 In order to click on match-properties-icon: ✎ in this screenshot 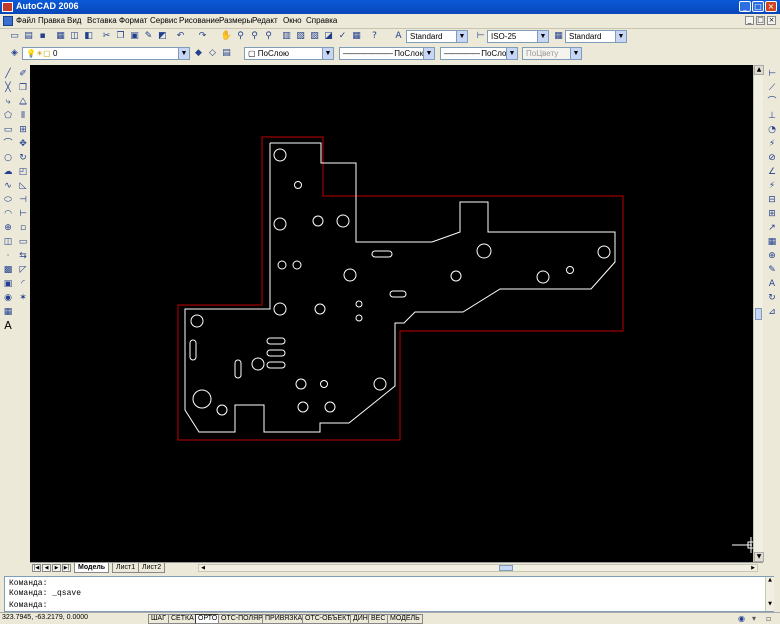, I will do `click(148, 36)`.